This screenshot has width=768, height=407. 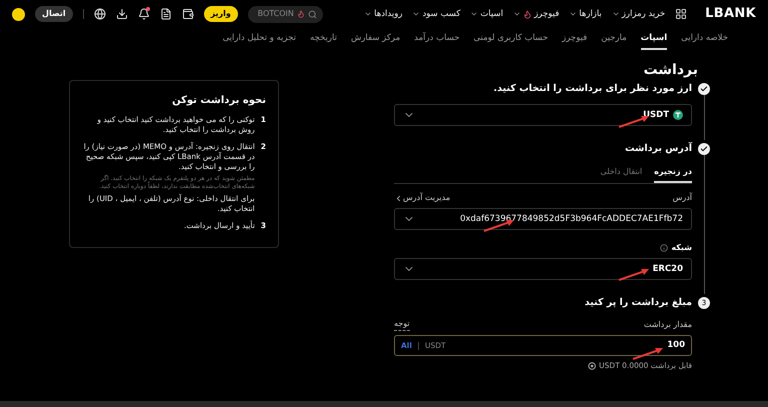 I want to click on info-icon, so click(x=664, y=248).